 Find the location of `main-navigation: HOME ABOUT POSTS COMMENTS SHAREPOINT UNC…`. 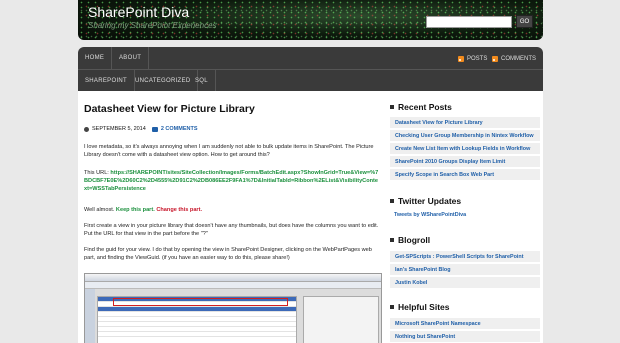

main-navigation: HOME ABOUT POSTS COMMENTS SHAREPOINT UNC… is located at coordinates (310, 69).